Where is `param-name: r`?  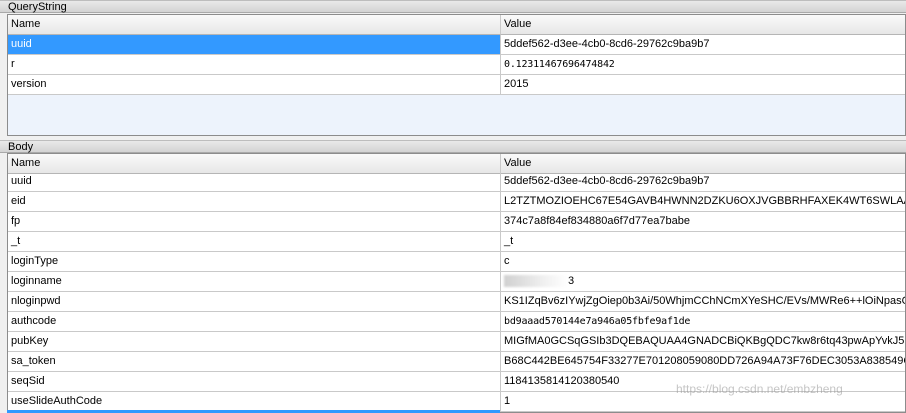 param-name: r is located at coordinates (254, 65).